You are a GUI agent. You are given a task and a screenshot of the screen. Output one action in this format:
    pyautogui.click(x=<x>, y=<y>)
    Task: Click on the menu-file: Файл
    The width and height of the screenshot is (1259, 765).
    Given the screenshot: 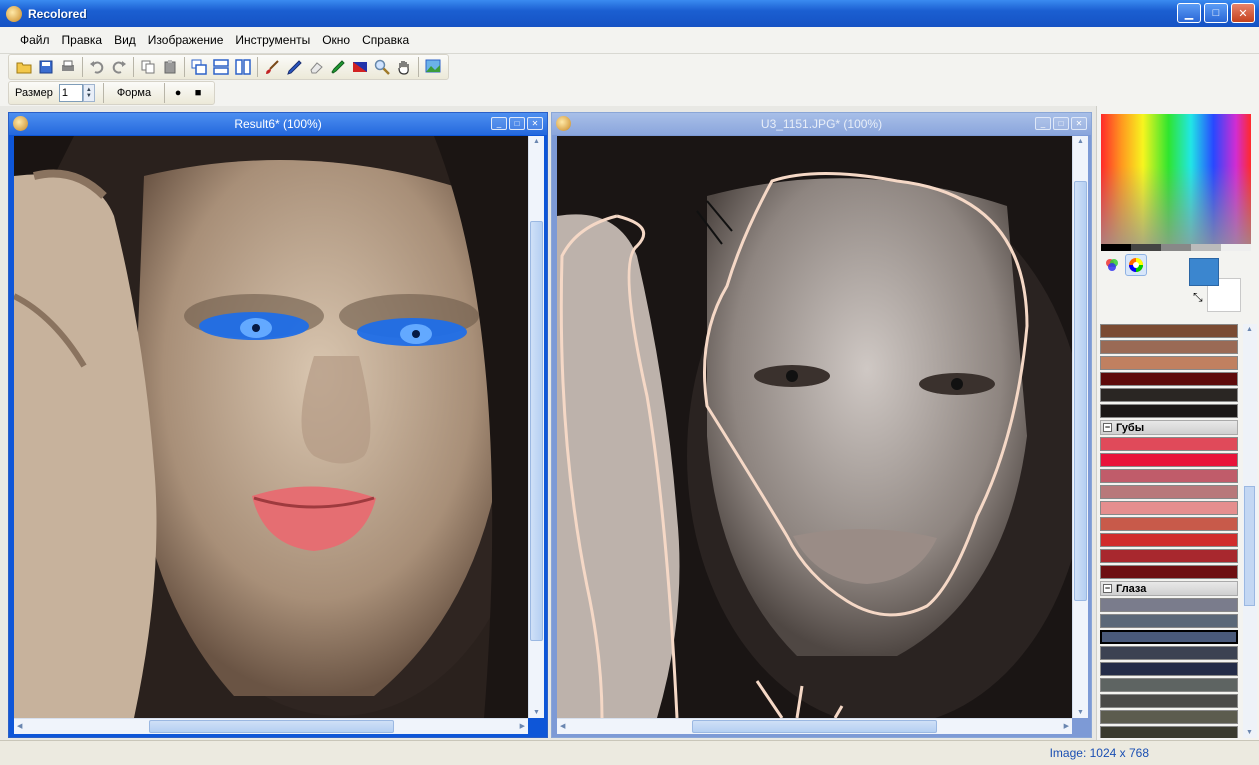 What is the action you would take?
    pyautogui.click(x=35, y=40)
    